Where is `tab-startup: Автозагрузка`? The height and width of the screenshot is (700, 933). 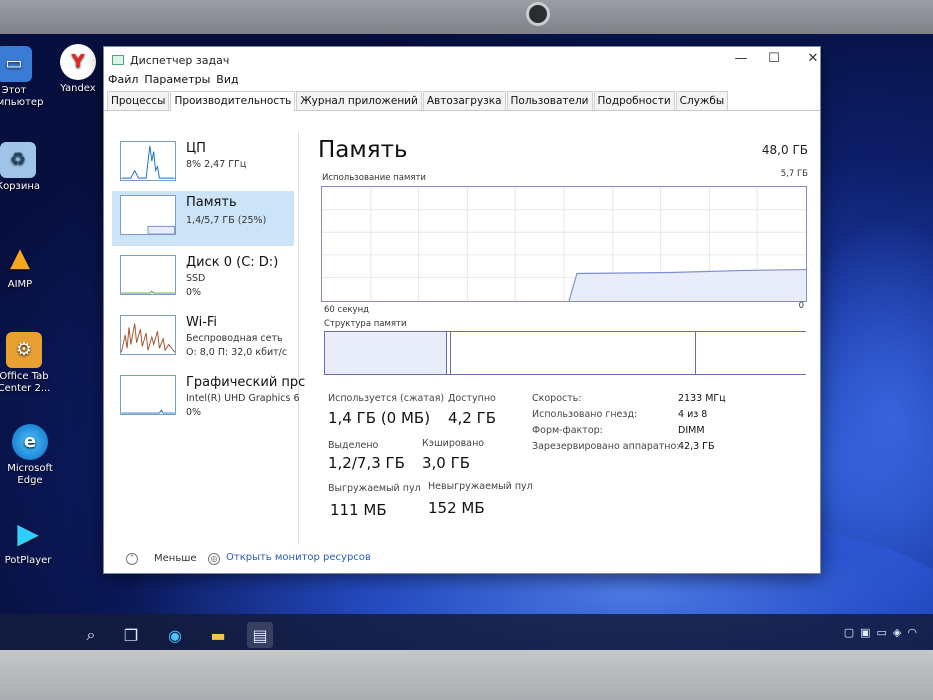
tab-startup: Автозагрузка is located at coordinates (464, 100).